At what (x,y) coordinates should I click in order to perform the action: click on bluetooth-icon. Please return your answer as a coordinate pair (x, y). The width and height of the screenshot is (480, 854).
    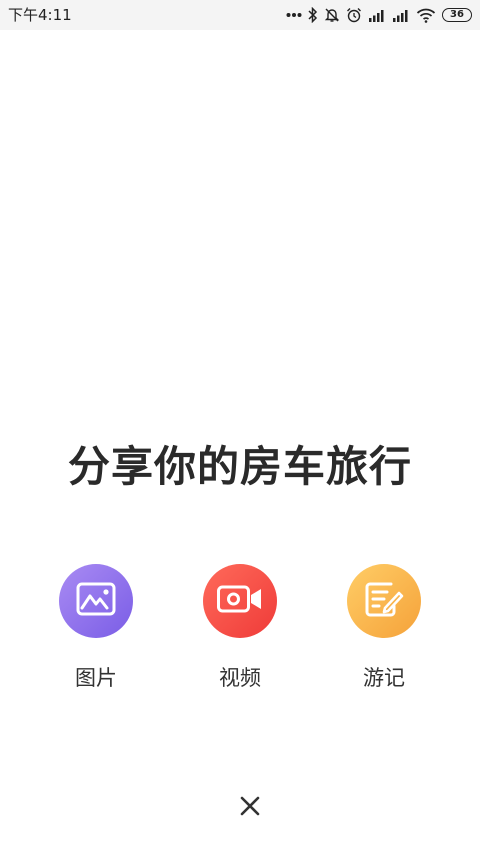
    Looking at the image, I should click on (313, 15).